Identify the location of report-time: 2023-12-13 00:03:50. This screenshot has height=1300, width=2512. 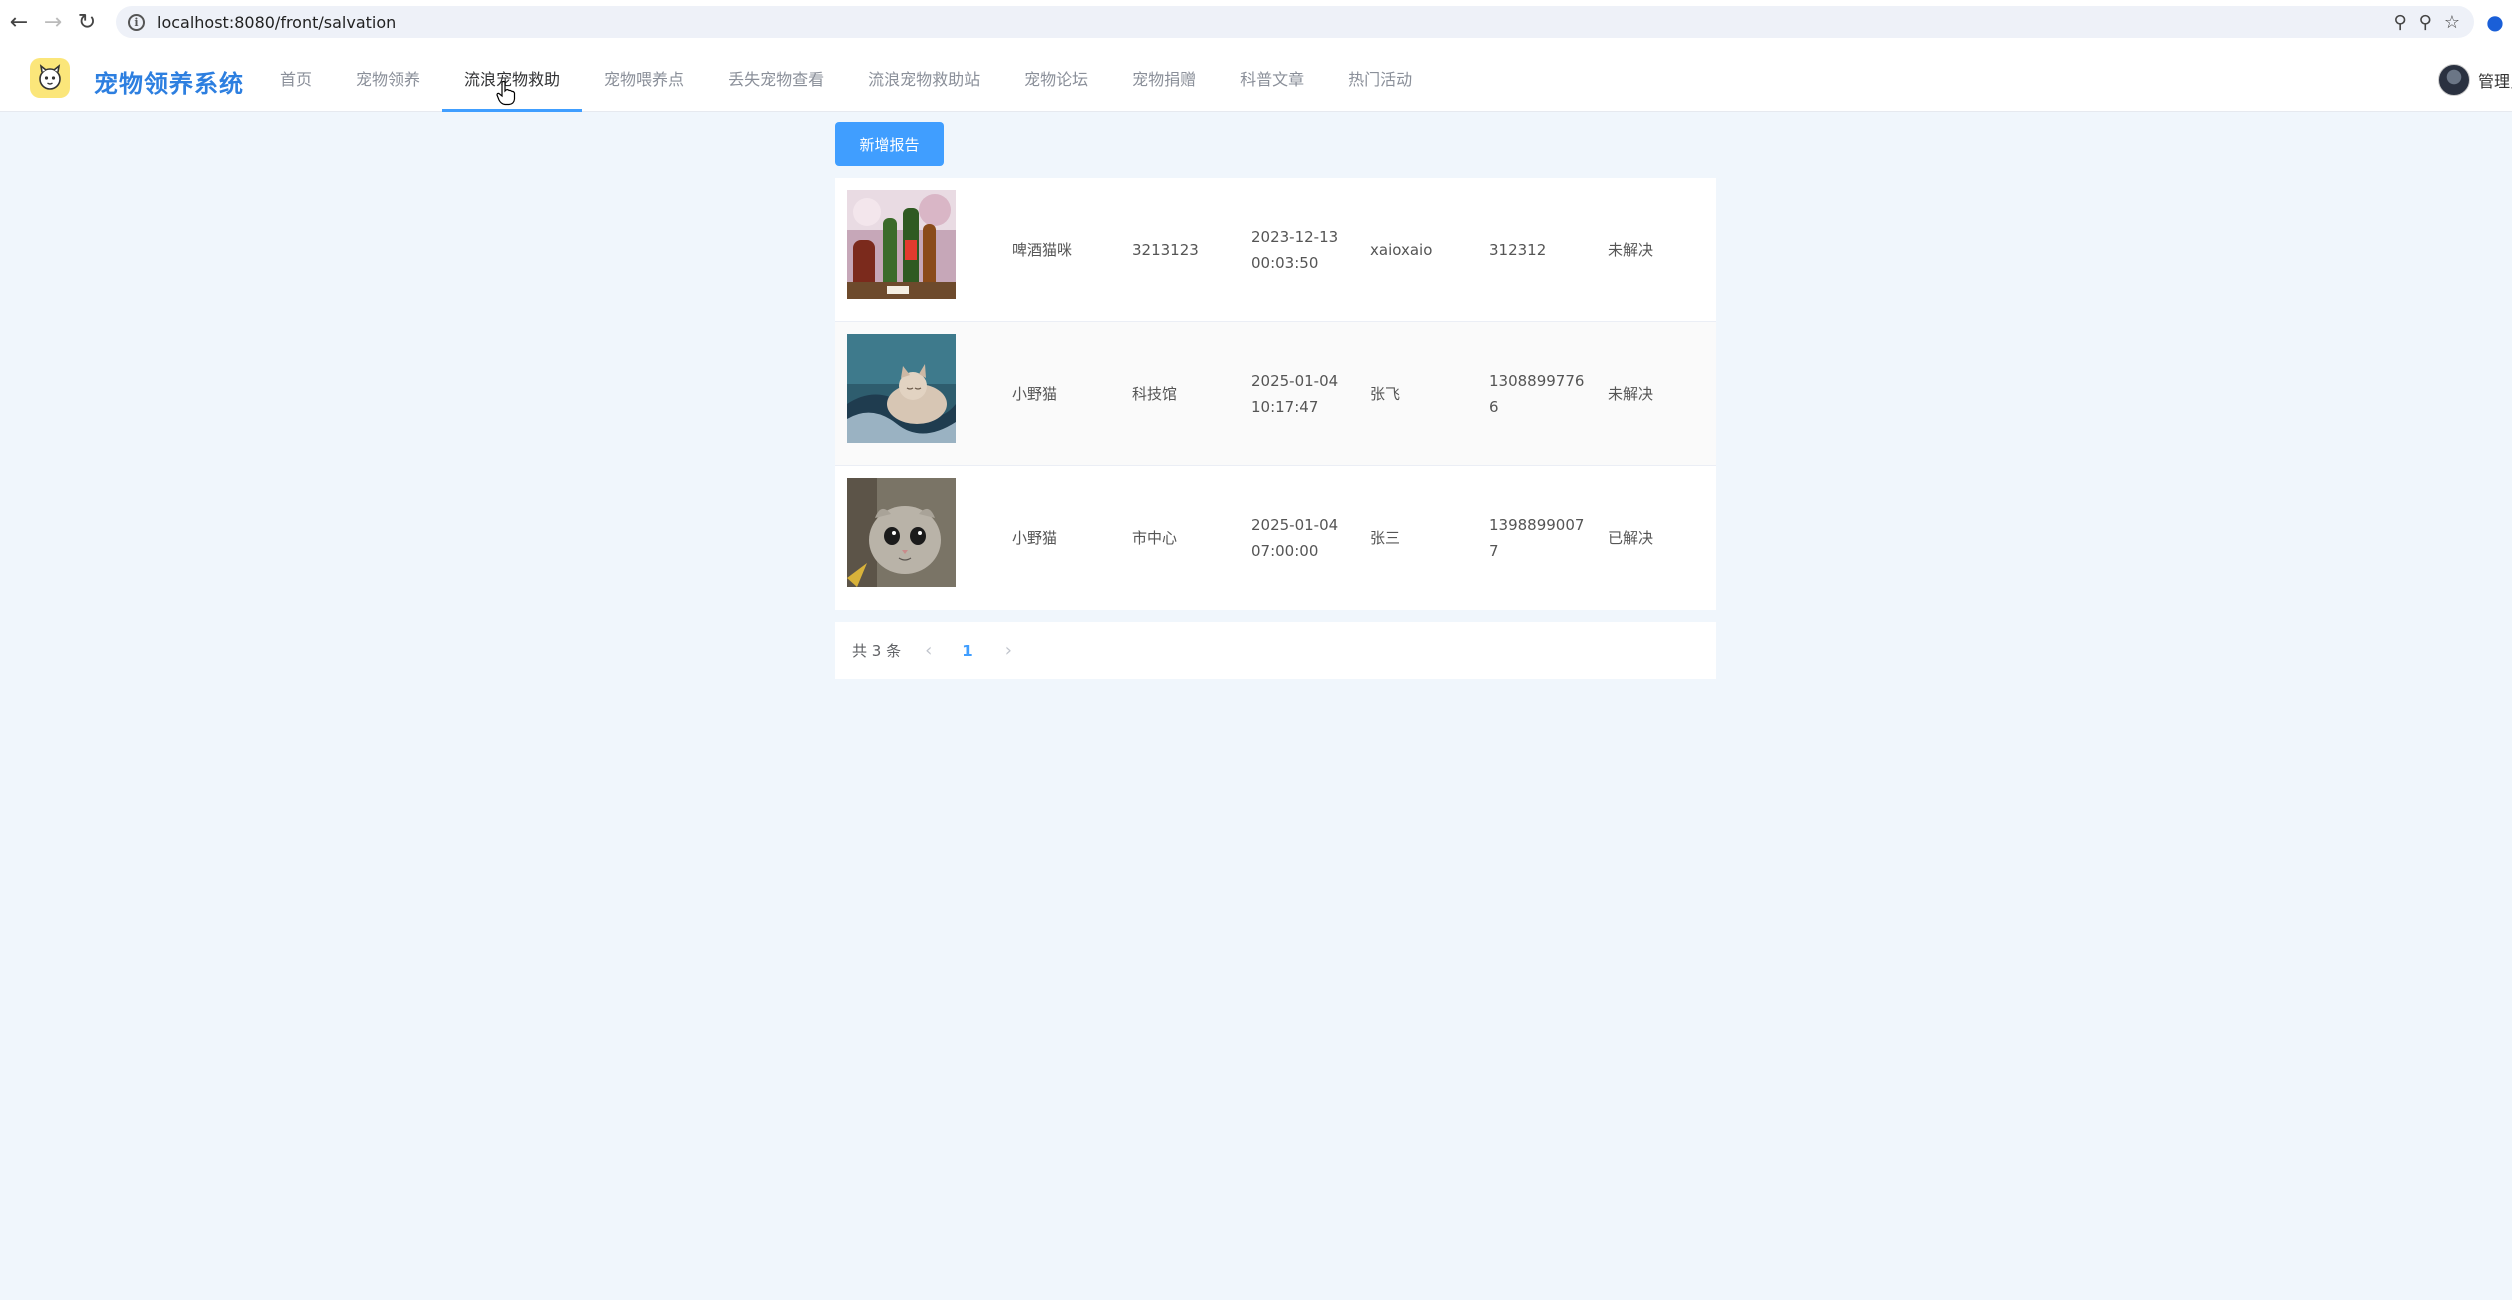
(1295, 249).